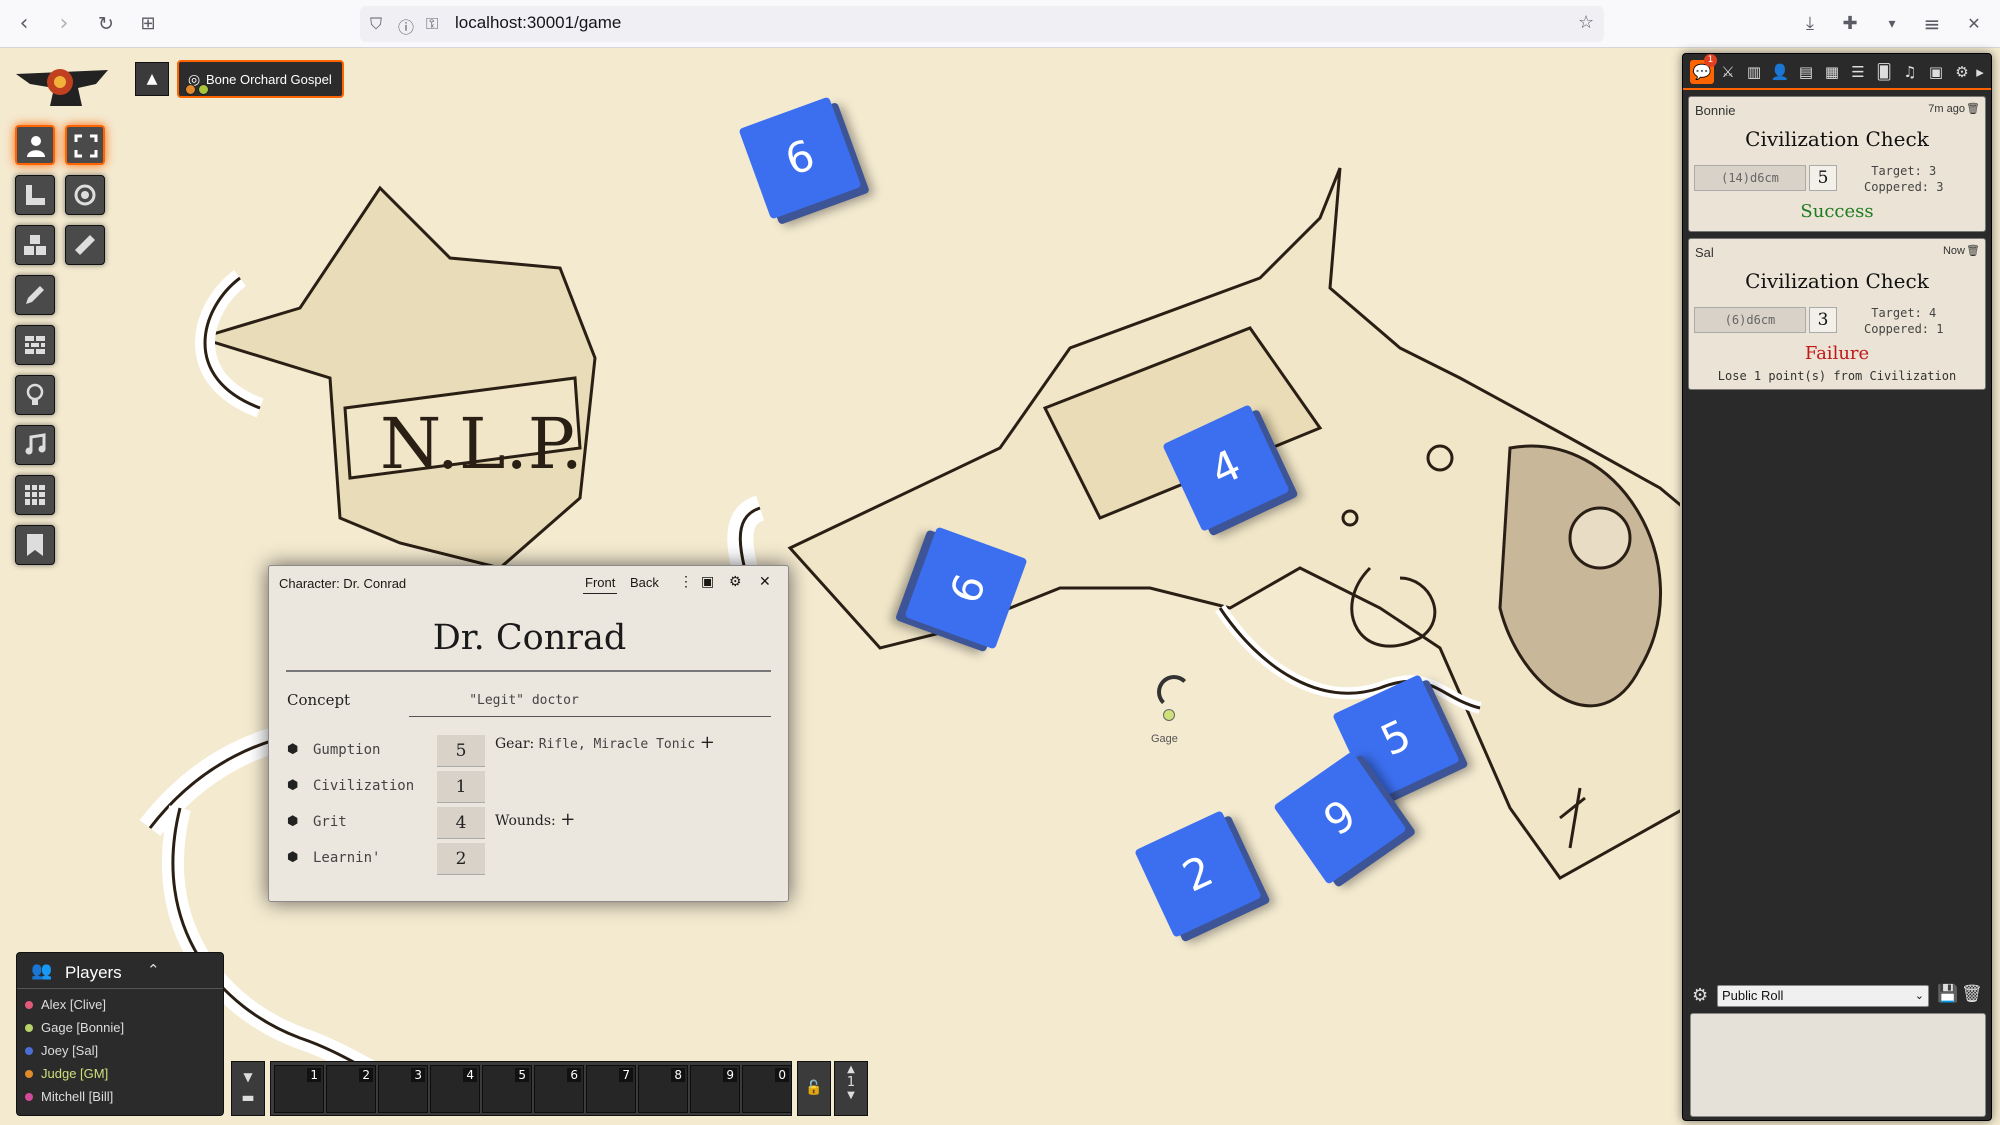 This screenshot has width=2000, height=1125. What do you see at coordinates (148, 24) in the screenshot?
I see `new-tab-icon: ⊞` at bounding box center [148, 24].